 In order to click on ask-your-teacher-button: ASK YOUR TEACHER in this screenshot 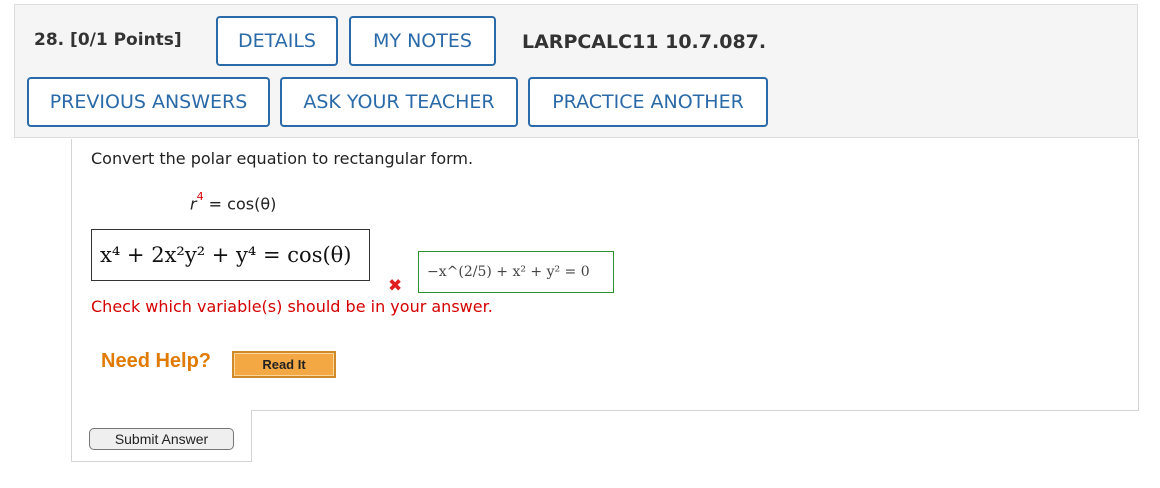, I will do `click(399, 102)`.